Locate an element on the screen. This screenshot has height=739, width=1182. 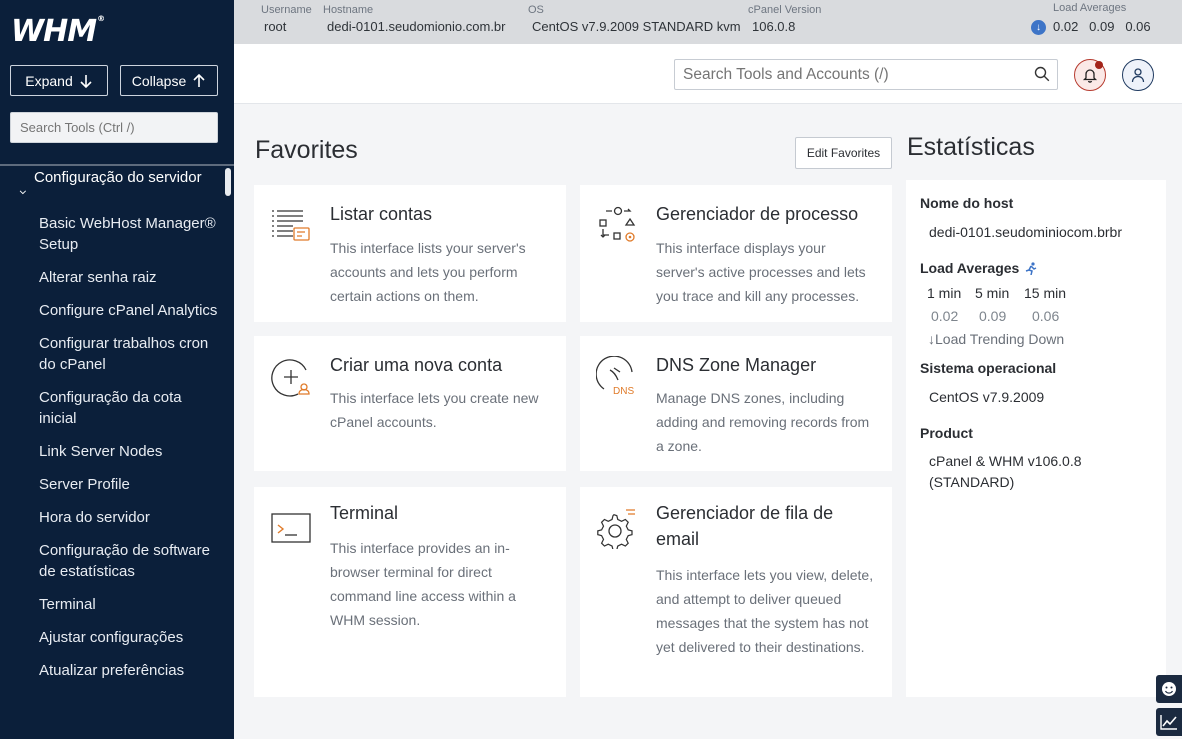
sidebar-item-stats-software: Configuração de software de estatísticas is located at coordinates (130, 561).